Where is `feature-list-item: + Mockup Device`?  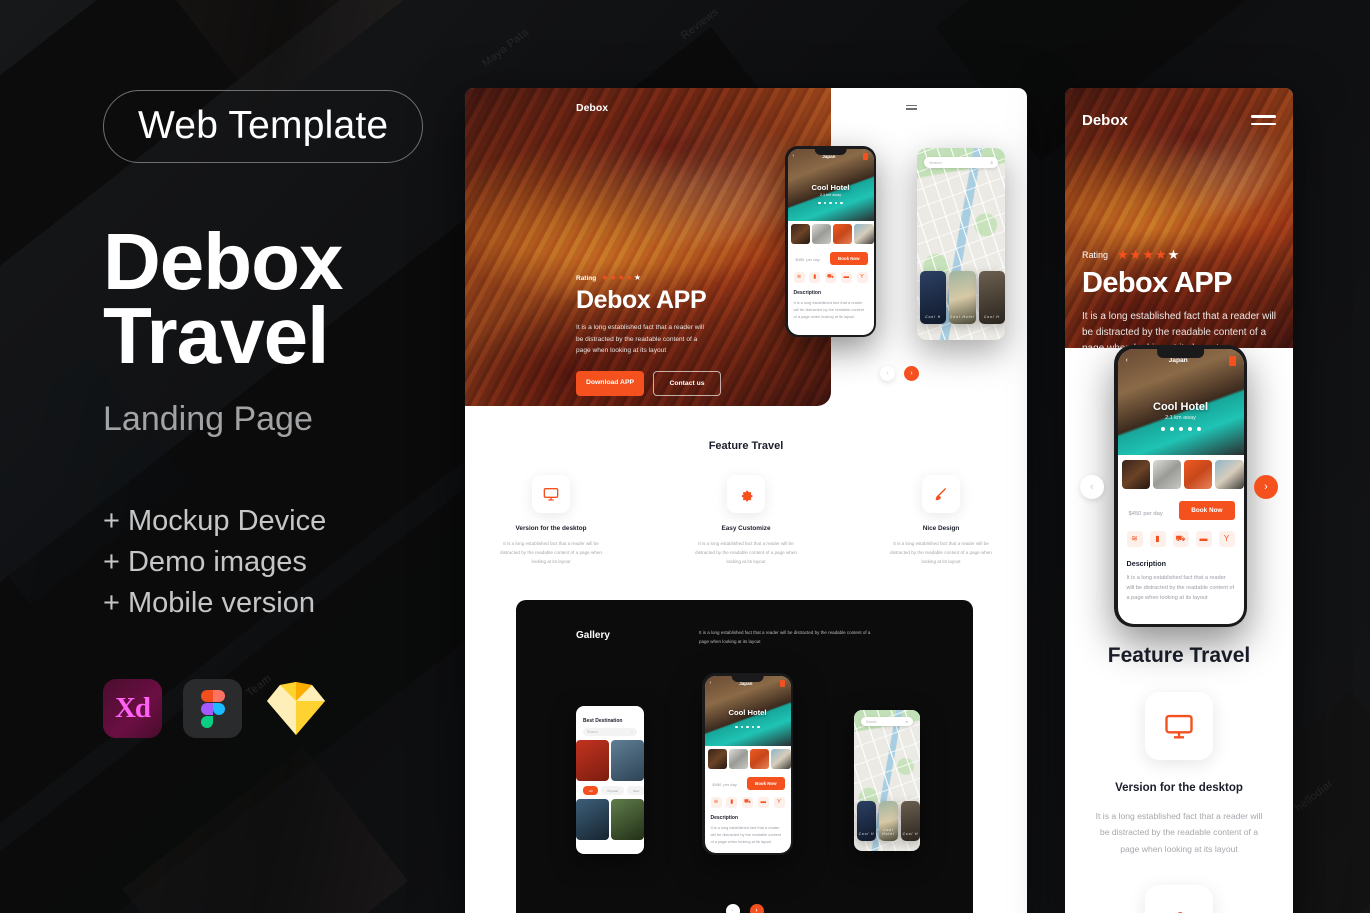 feature-list-item: + Mockup Device is located at coordinates (215, 520).